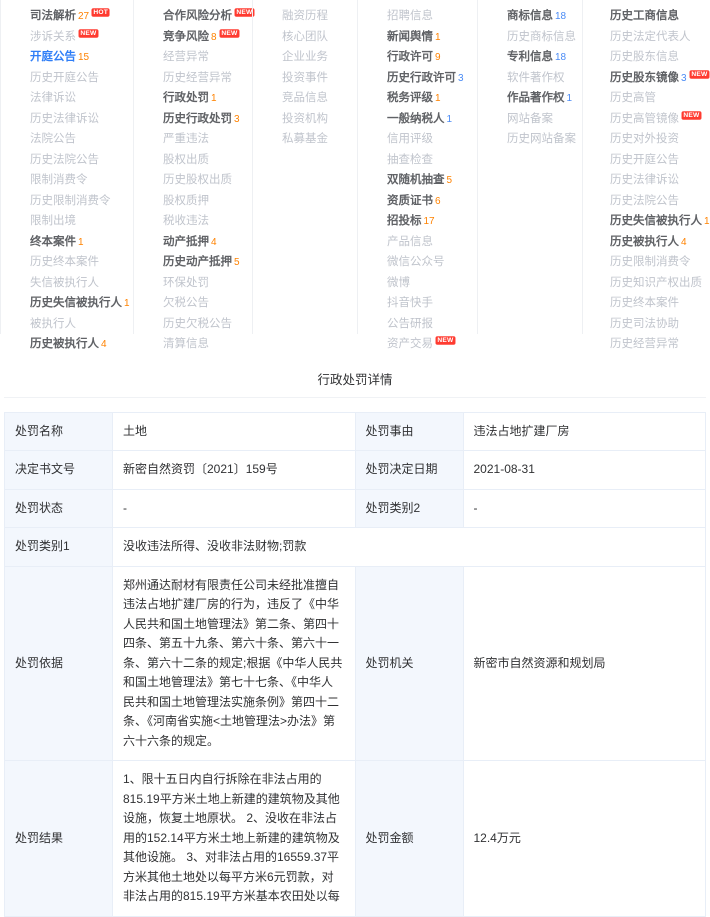 This screenshot has height=917, width=710. I want to click on menu-item-risk-10: 税收违法, so click(205, 221).